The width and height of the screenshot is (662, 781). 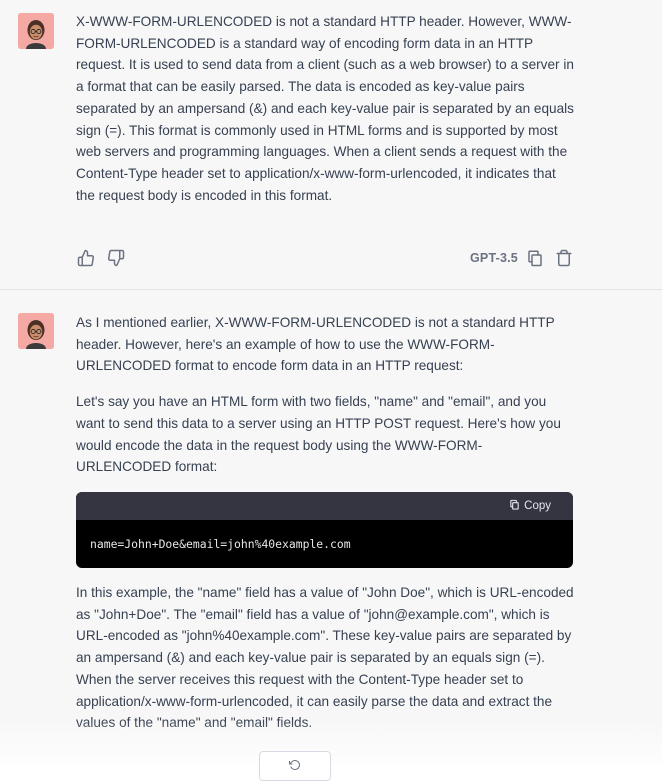 I want to click on code-content: name=John+Doe&email=john%40example.com, so click(x=220, y=544).